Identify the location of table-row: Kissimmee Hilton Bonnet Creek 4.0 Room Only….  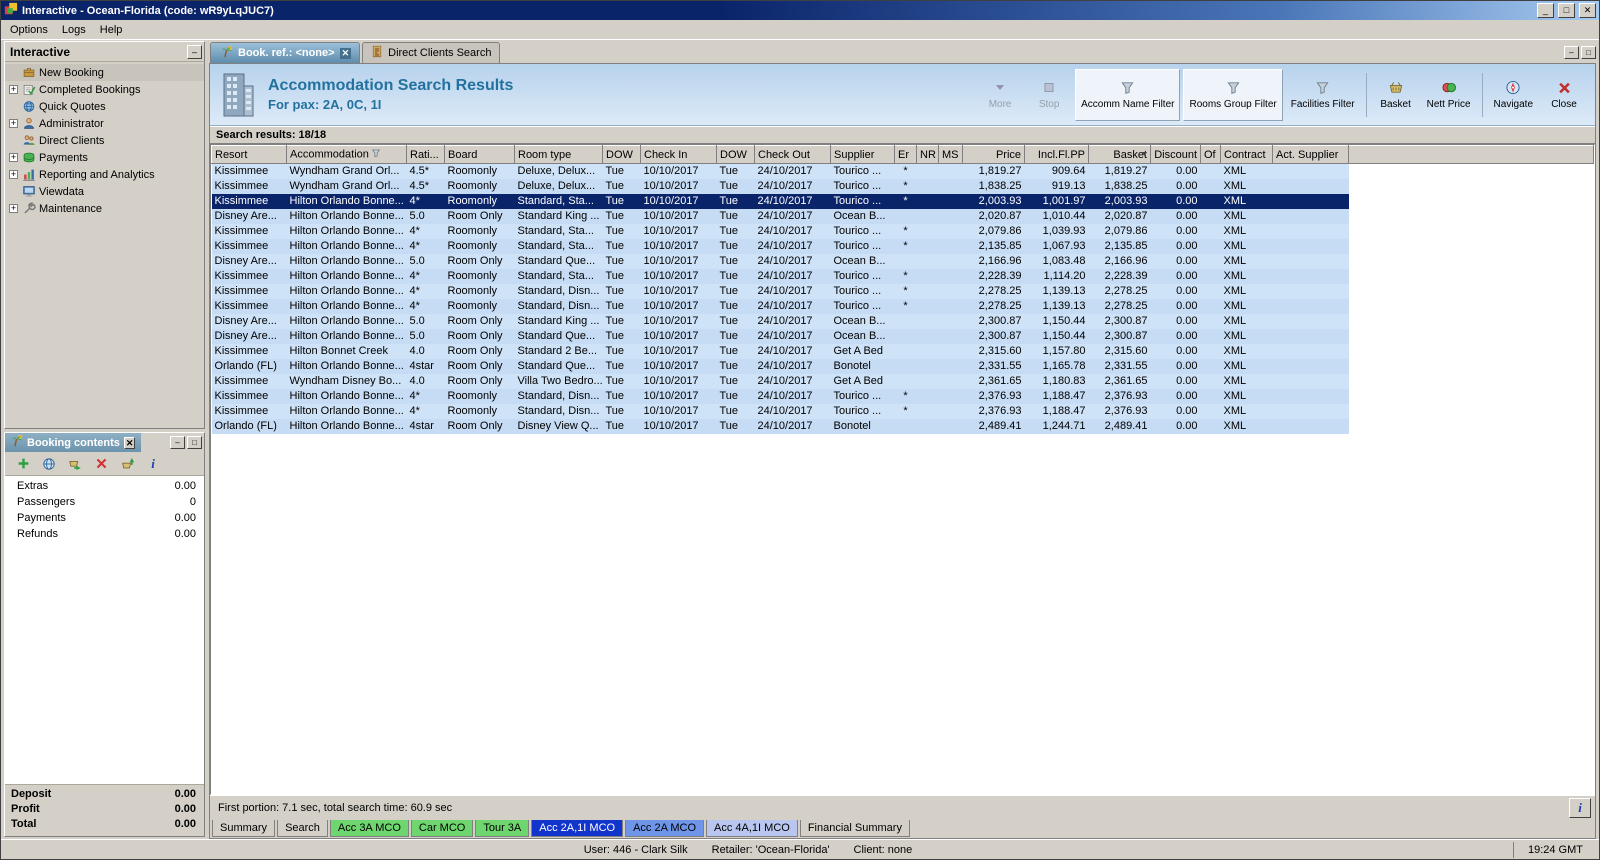
(902, 351).